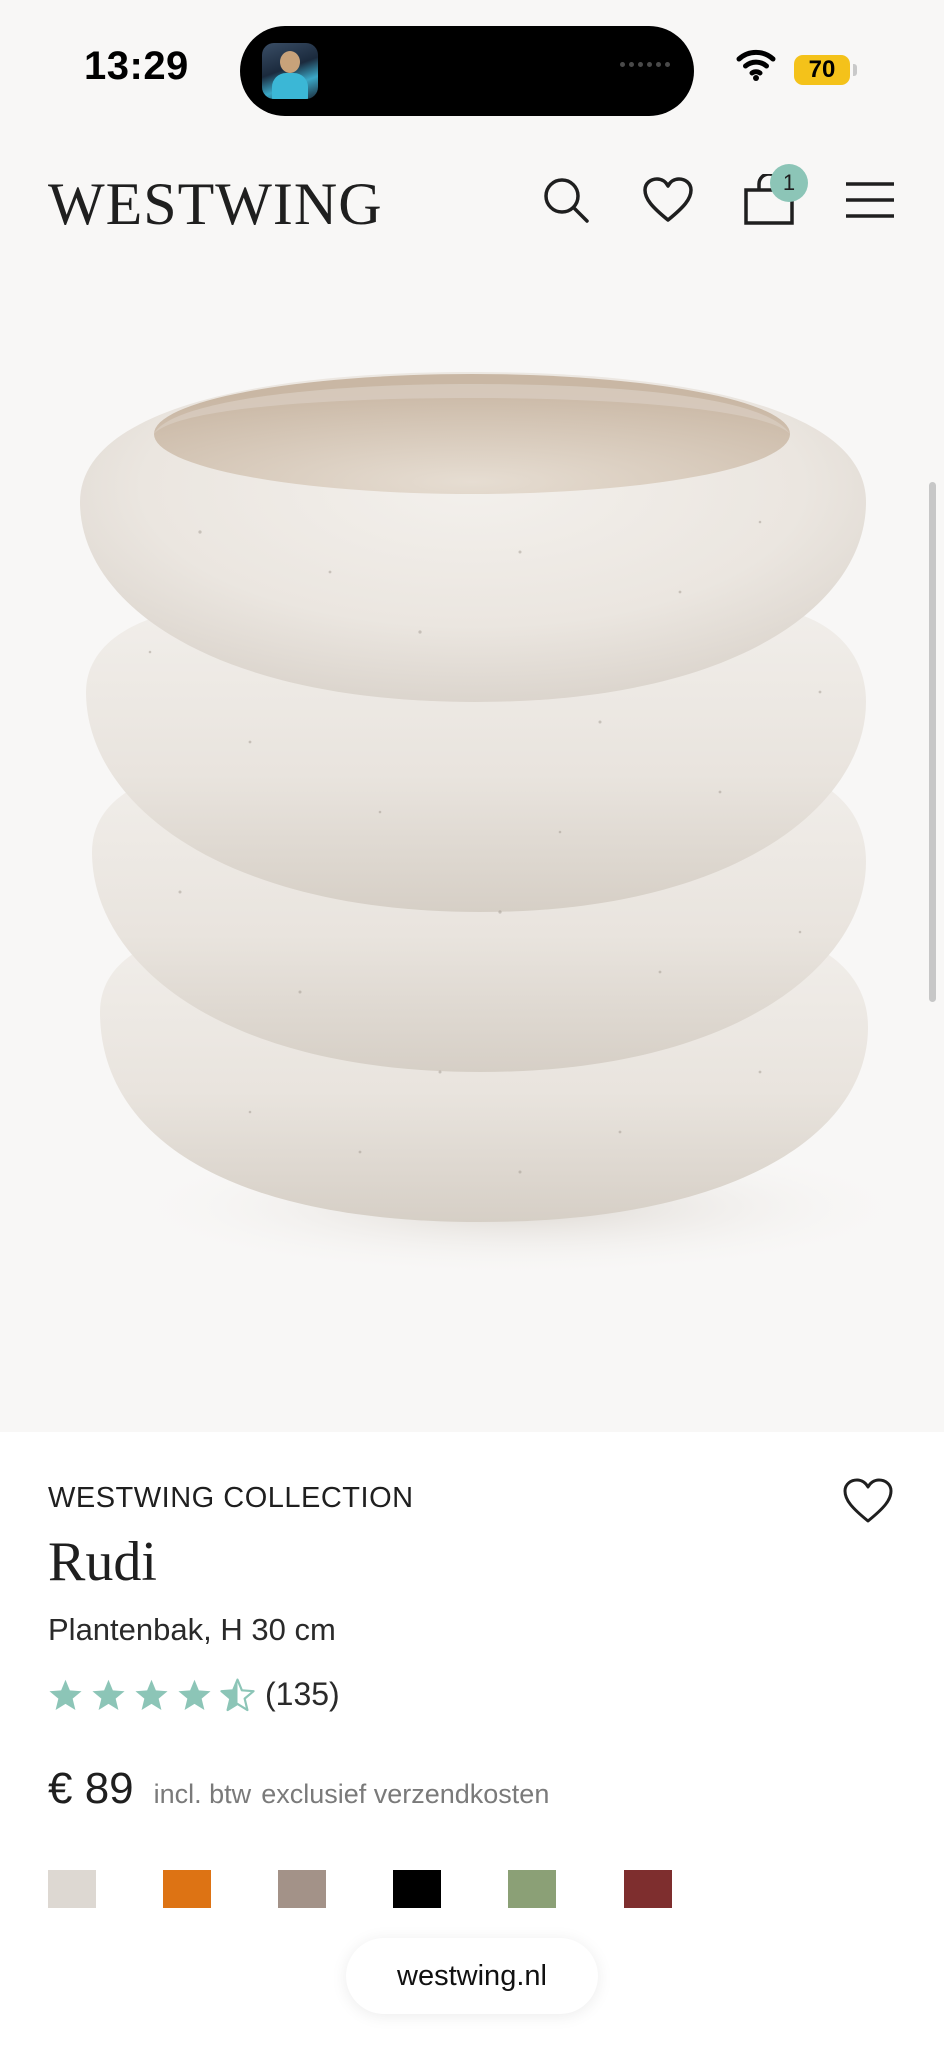  Describe the element at coordinates (417, 1889) in the screenshot. I see `color-swatch-black` at that location.